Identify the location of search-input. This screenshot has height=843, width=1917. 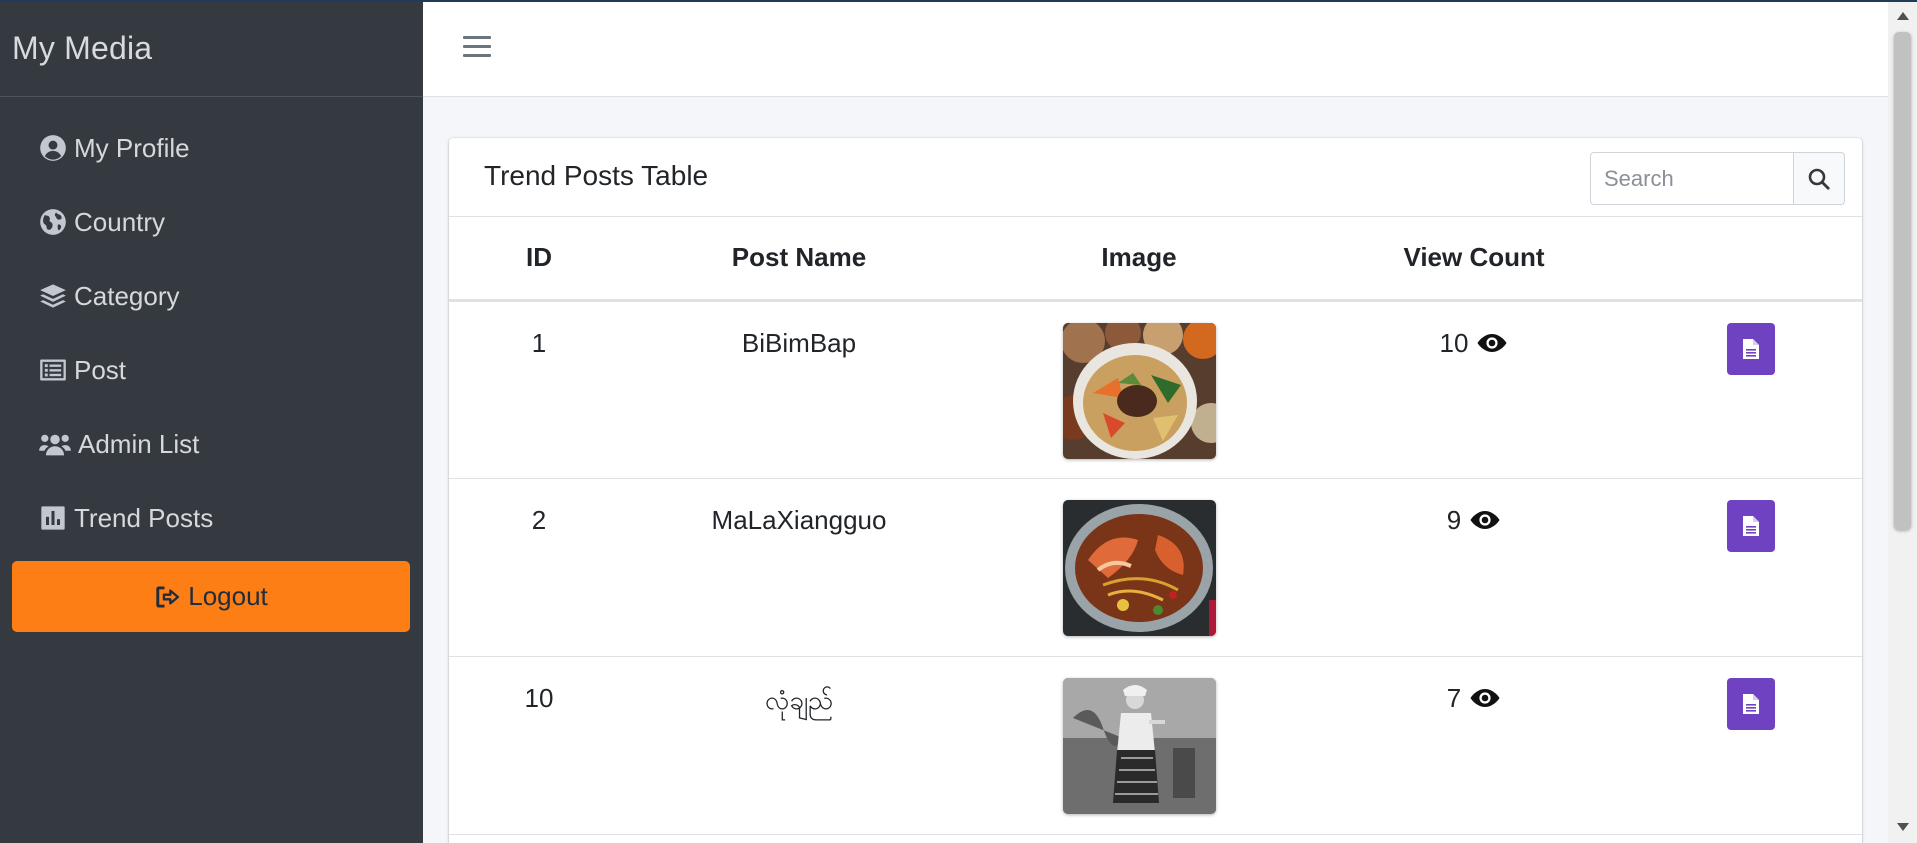
(1691, 178).